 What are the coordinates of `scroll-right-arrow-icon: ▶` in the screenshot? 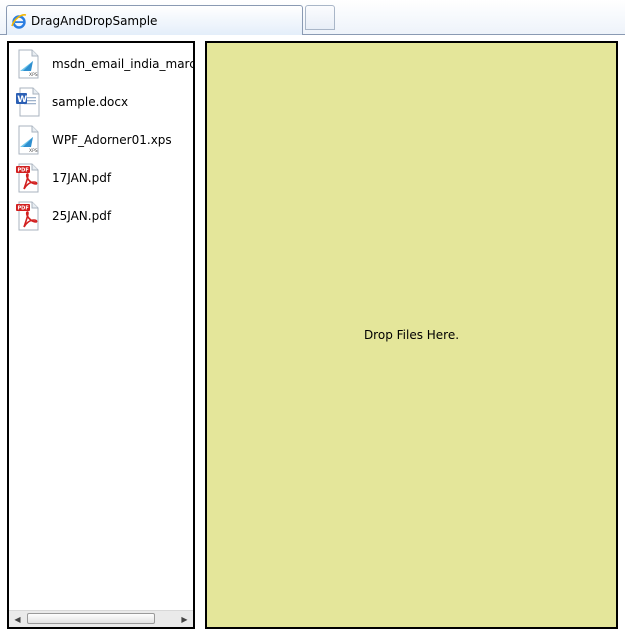 It's located at (184, 619).